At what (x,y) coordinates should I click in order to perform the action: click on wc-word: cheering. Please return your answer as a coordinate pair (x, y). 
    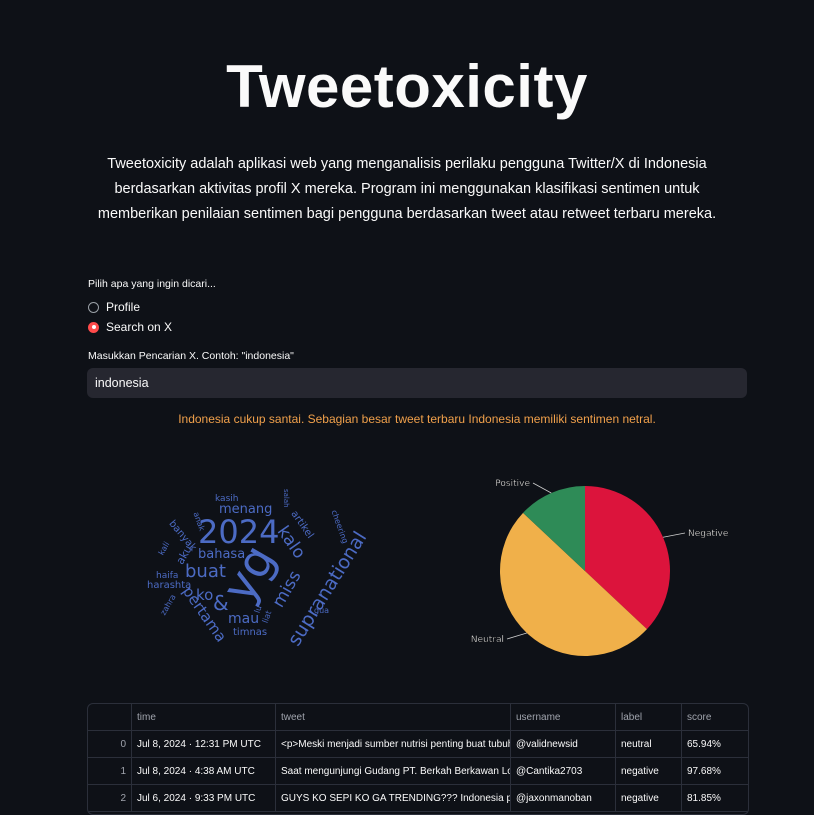
    Looking at the image, I should click on (339, 527).